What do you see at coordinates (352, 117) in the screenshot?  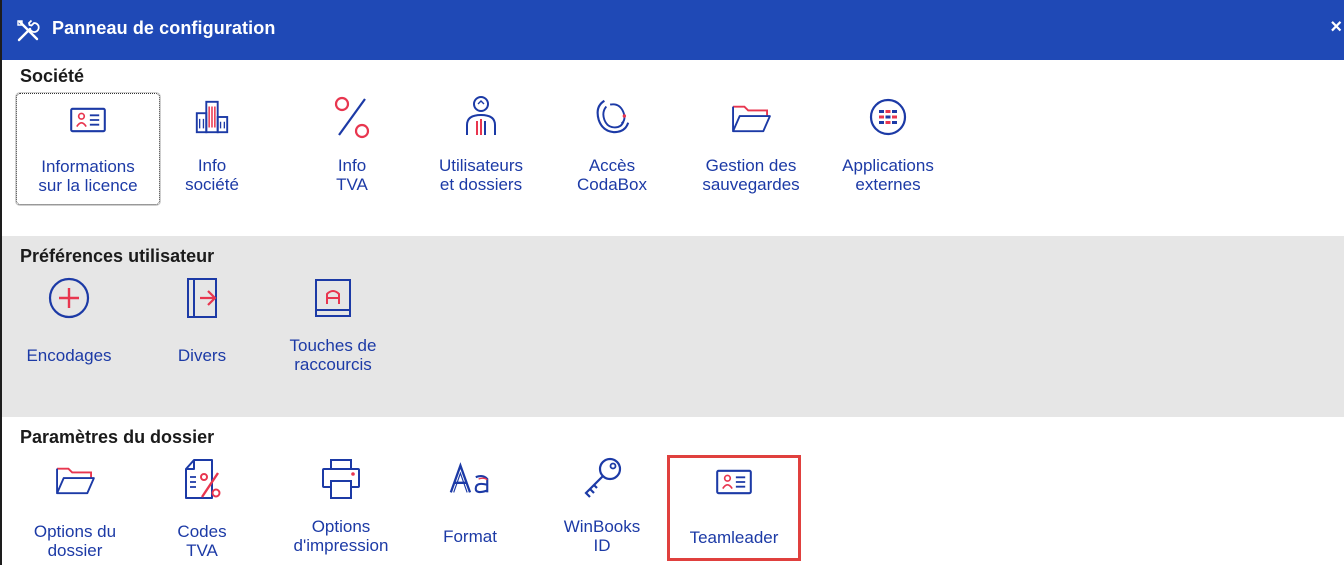 I see `percent-icon` at bounding box center [352, 117].